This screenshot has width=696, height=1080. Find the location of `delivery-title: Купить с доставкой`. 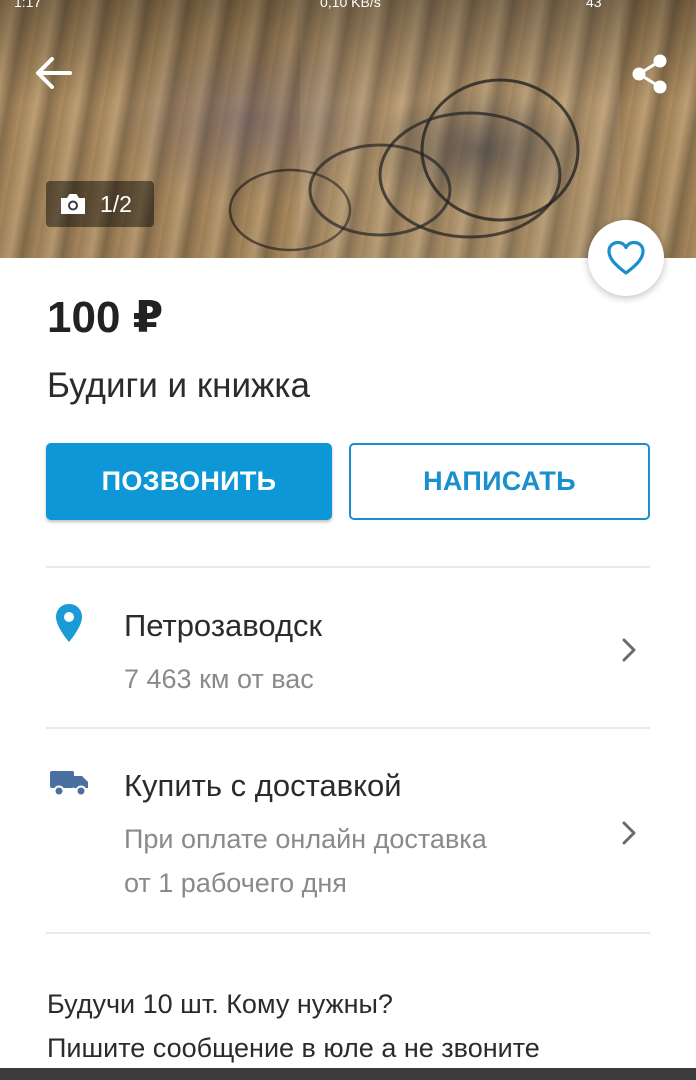

delivery-title: Купить с доставкой is located at coordinates (263, 785).